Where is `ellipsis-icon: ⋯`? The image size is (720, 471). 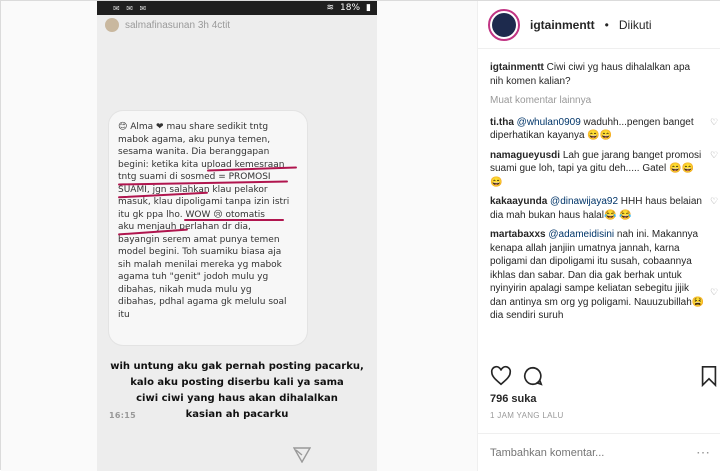
ellipsis-icon: ⋯ is located at coordinates (703, 452).